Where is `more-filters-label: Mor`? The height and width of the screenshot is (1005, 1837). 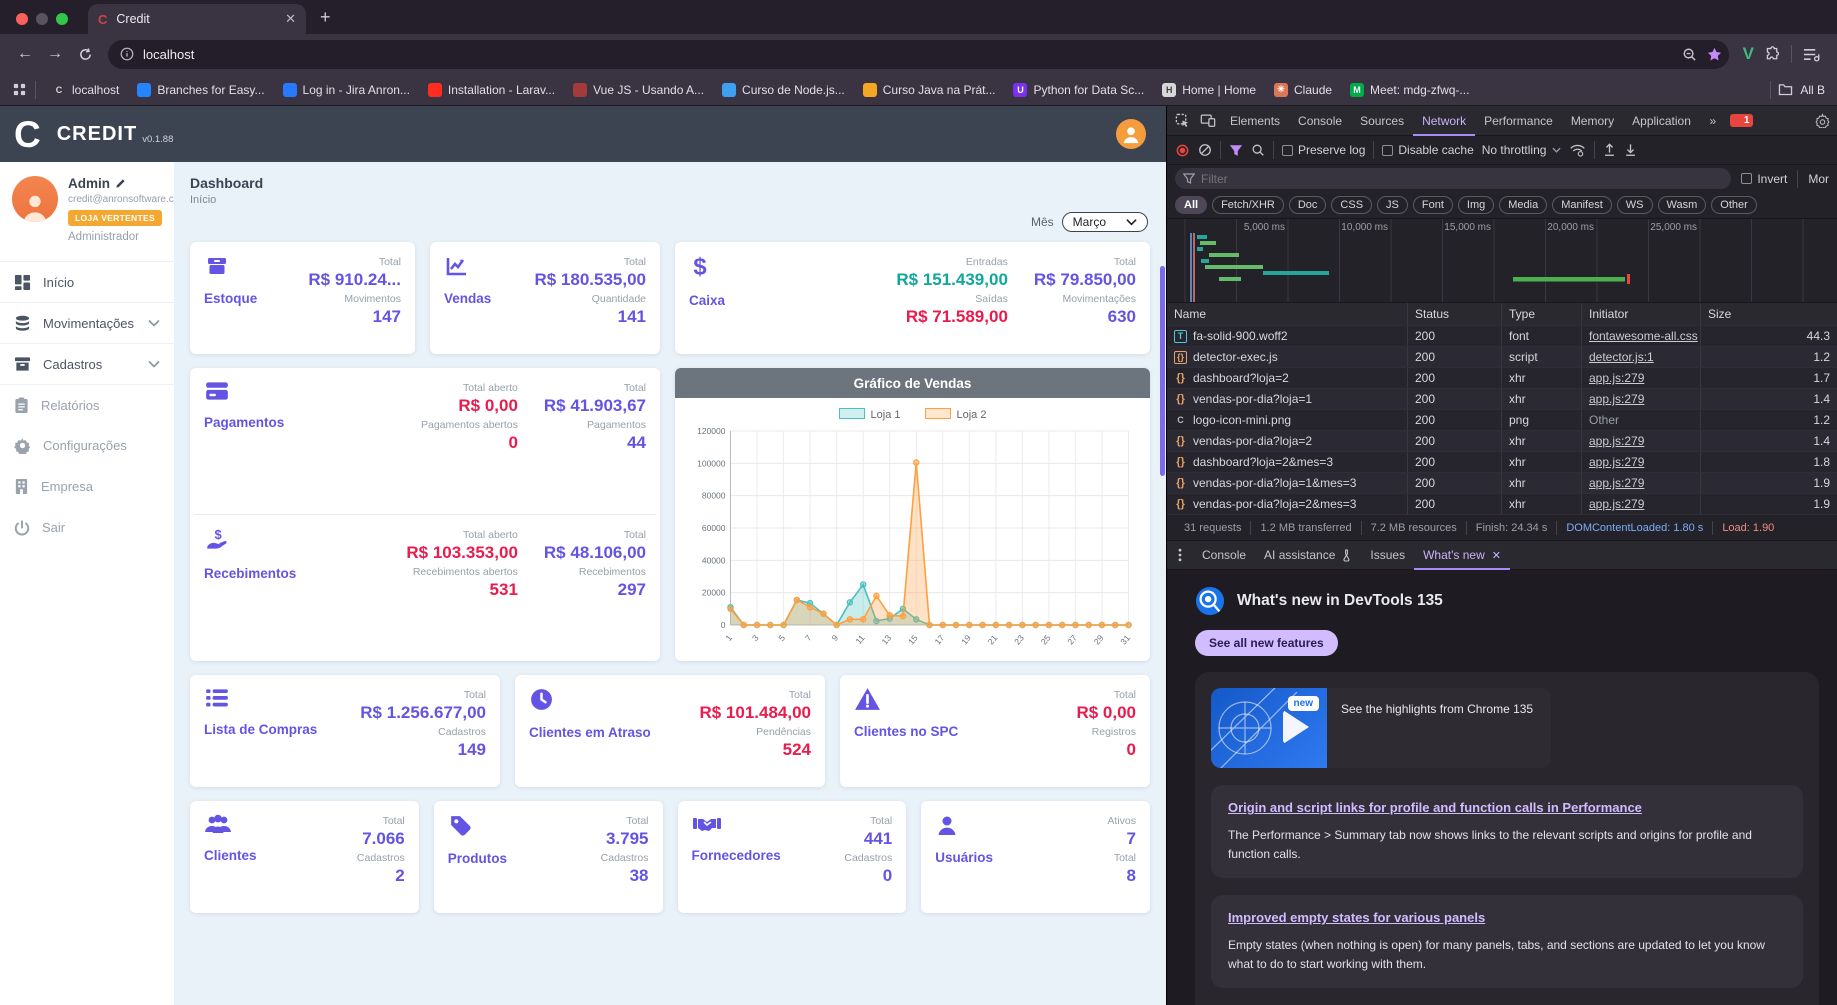 more-filters-label: Mor is located at coordinates (1818, 179).